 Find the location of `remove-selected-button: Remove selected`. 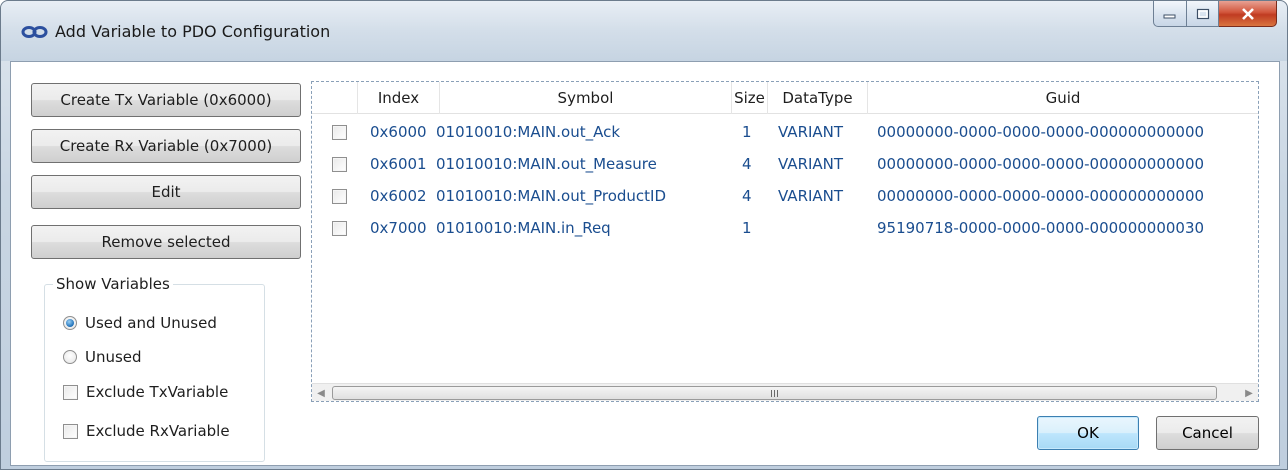

remove-selected-button: Remove selected is located at coordinates (166, 242).